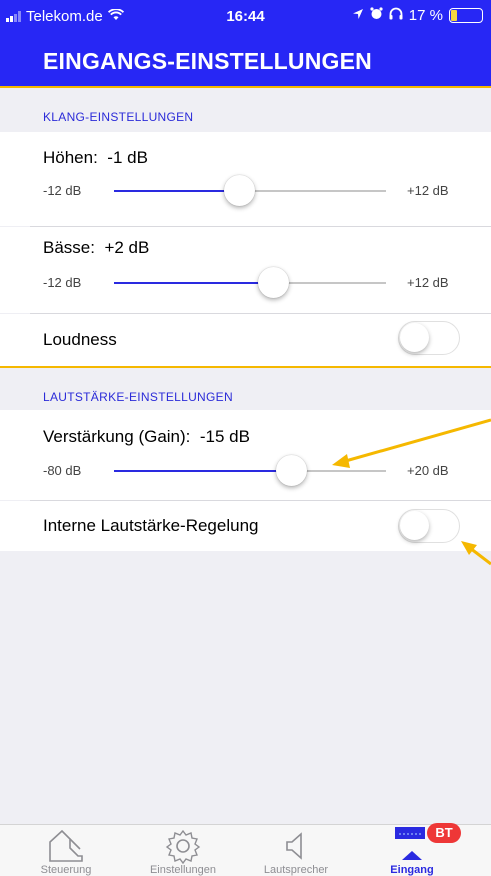  I want to click on bass-value: +2 dB, so click(127, 247).